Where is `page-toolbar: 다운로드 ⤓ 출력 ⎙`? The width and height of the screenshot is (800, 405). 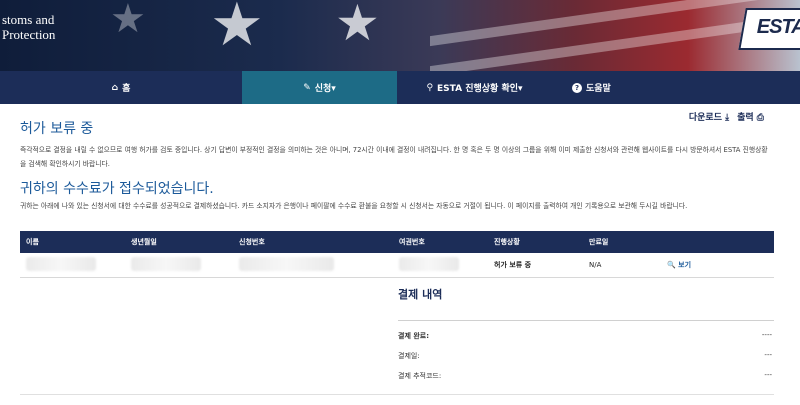 page-toolbar: 다운로드 ⤓ 출력 ⎙ is located at coordinates (726, 116).